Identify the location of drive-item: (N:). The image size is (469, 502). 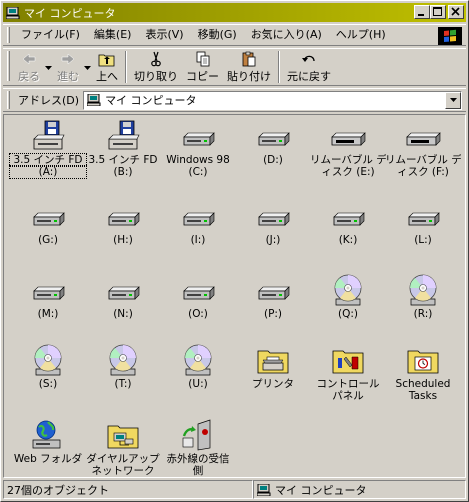
(123, 296).